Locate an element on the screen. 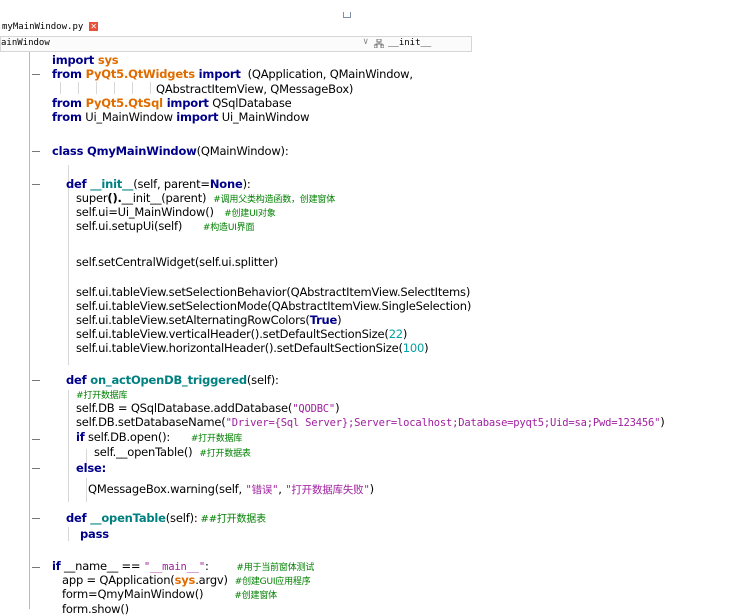 This screenshot has width=734, height=616. file-tab-label: myMainWindow.py is located at coordinates (43, 26).